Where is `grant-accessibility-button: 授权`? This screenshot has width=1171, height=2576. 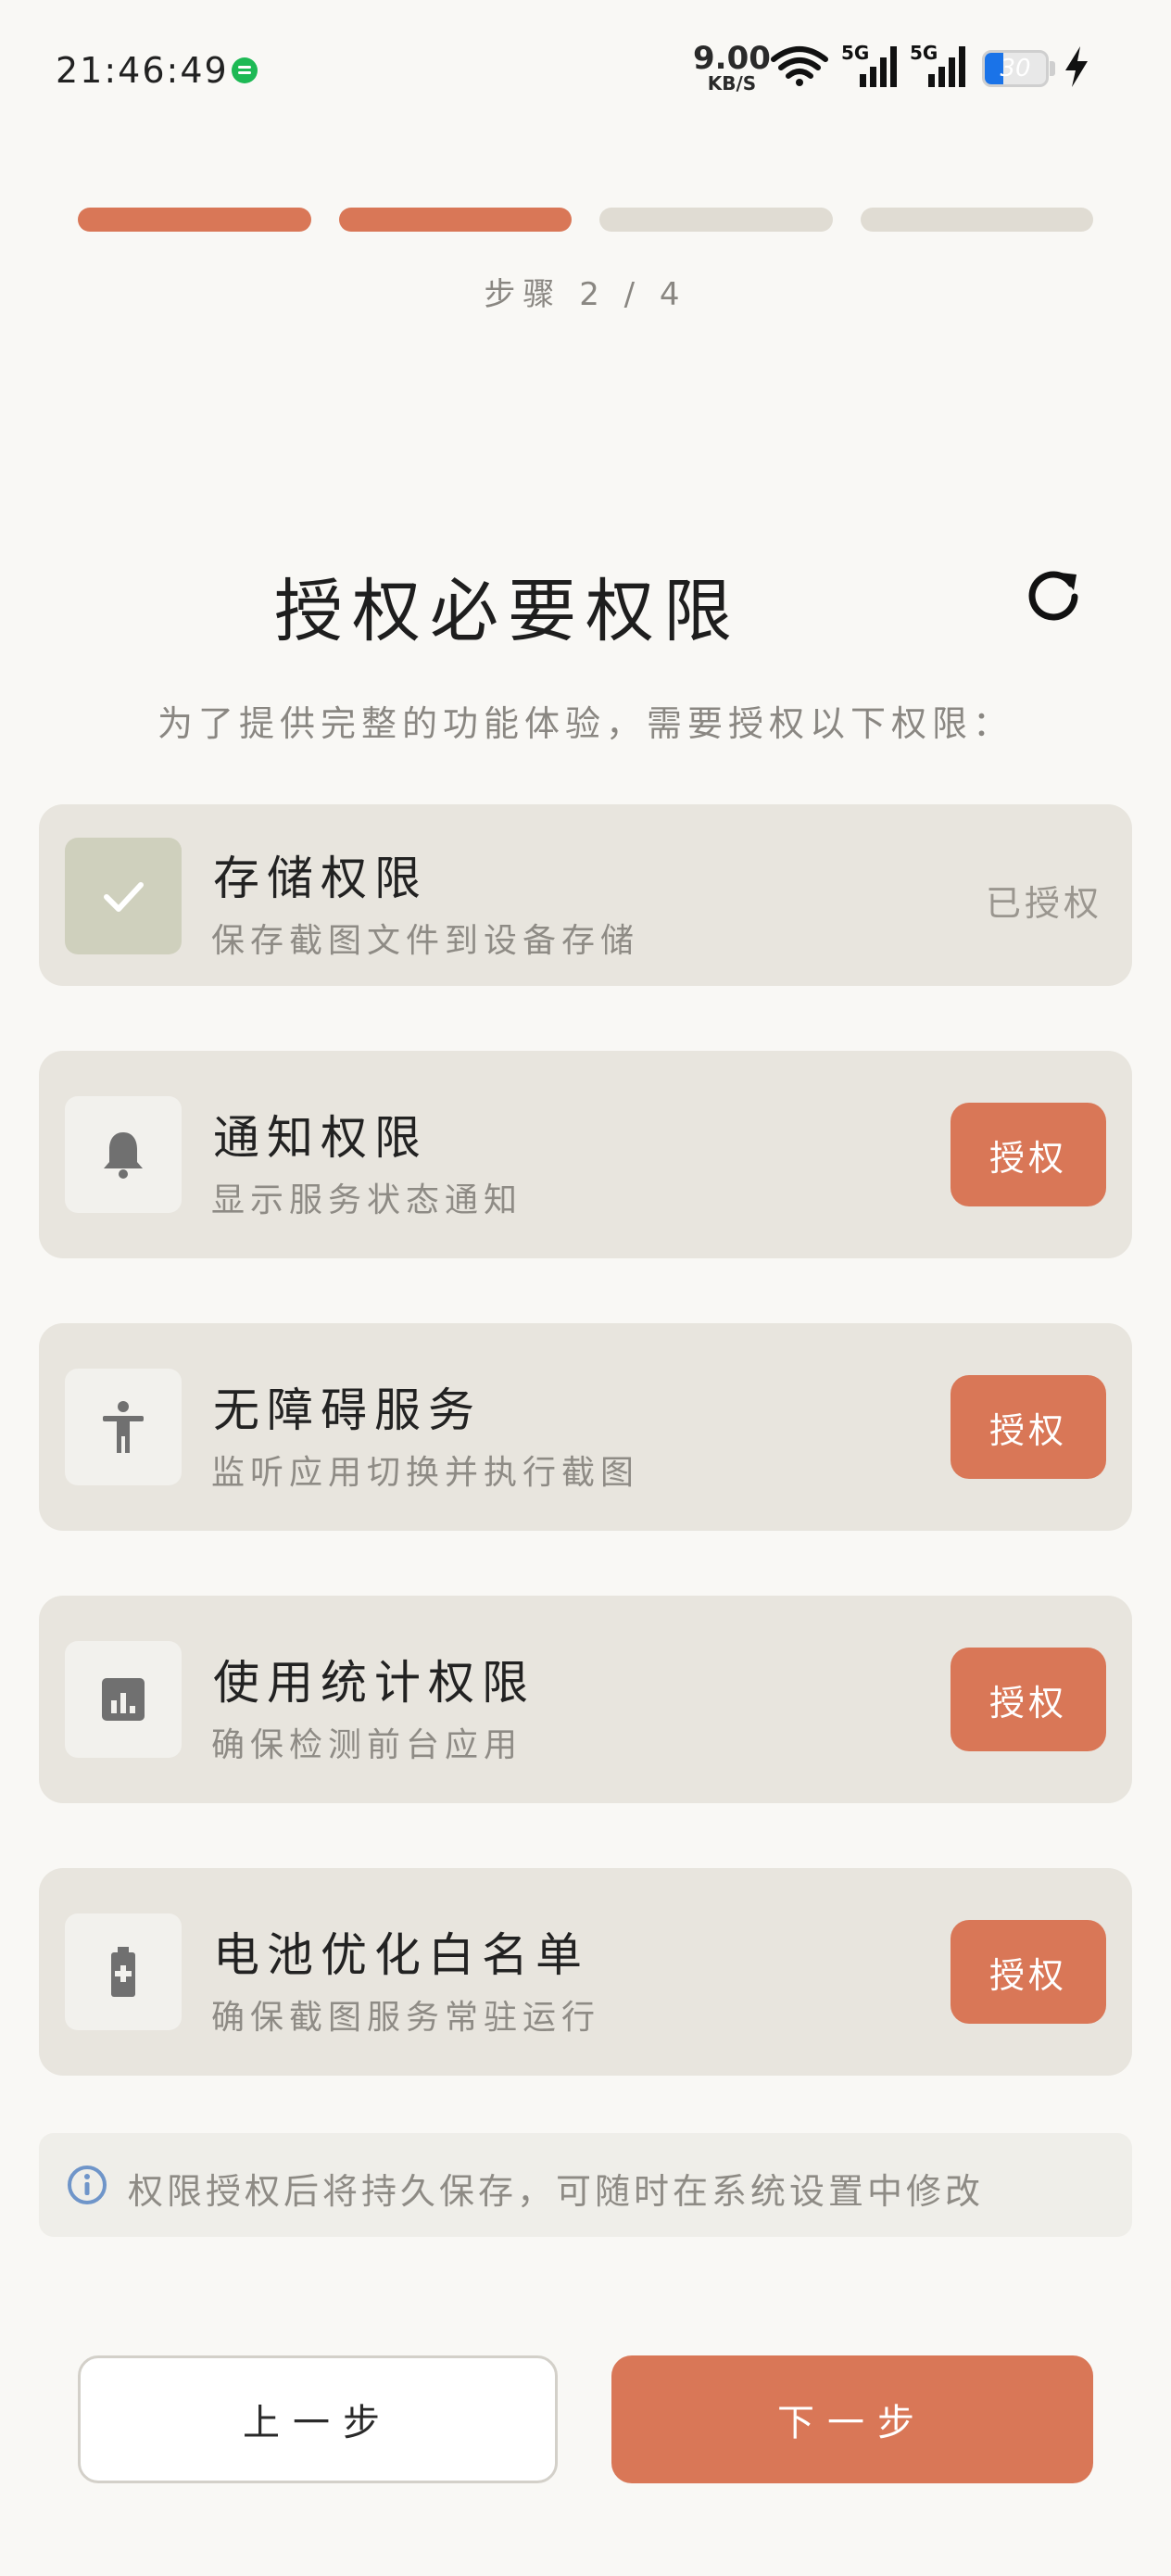
grant-accessibility-button: 授权 is located at coordinates (1029, 1427).